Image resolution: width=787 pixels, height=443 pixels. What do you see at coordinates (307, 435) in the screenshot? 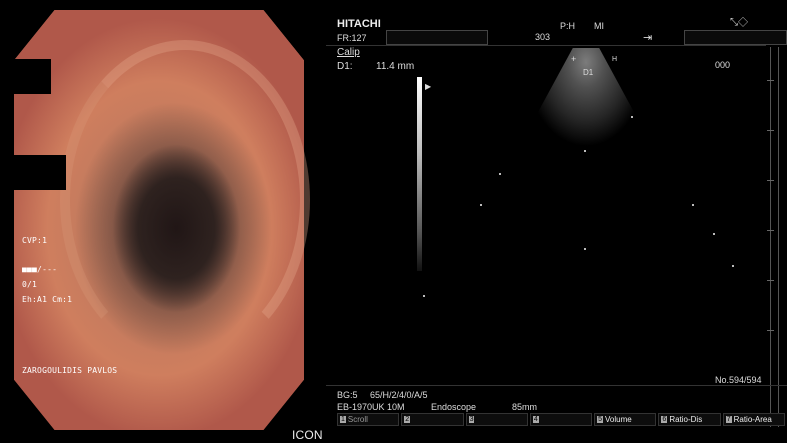
I see `icon-label: ICON` at bounding box center [307, 435].